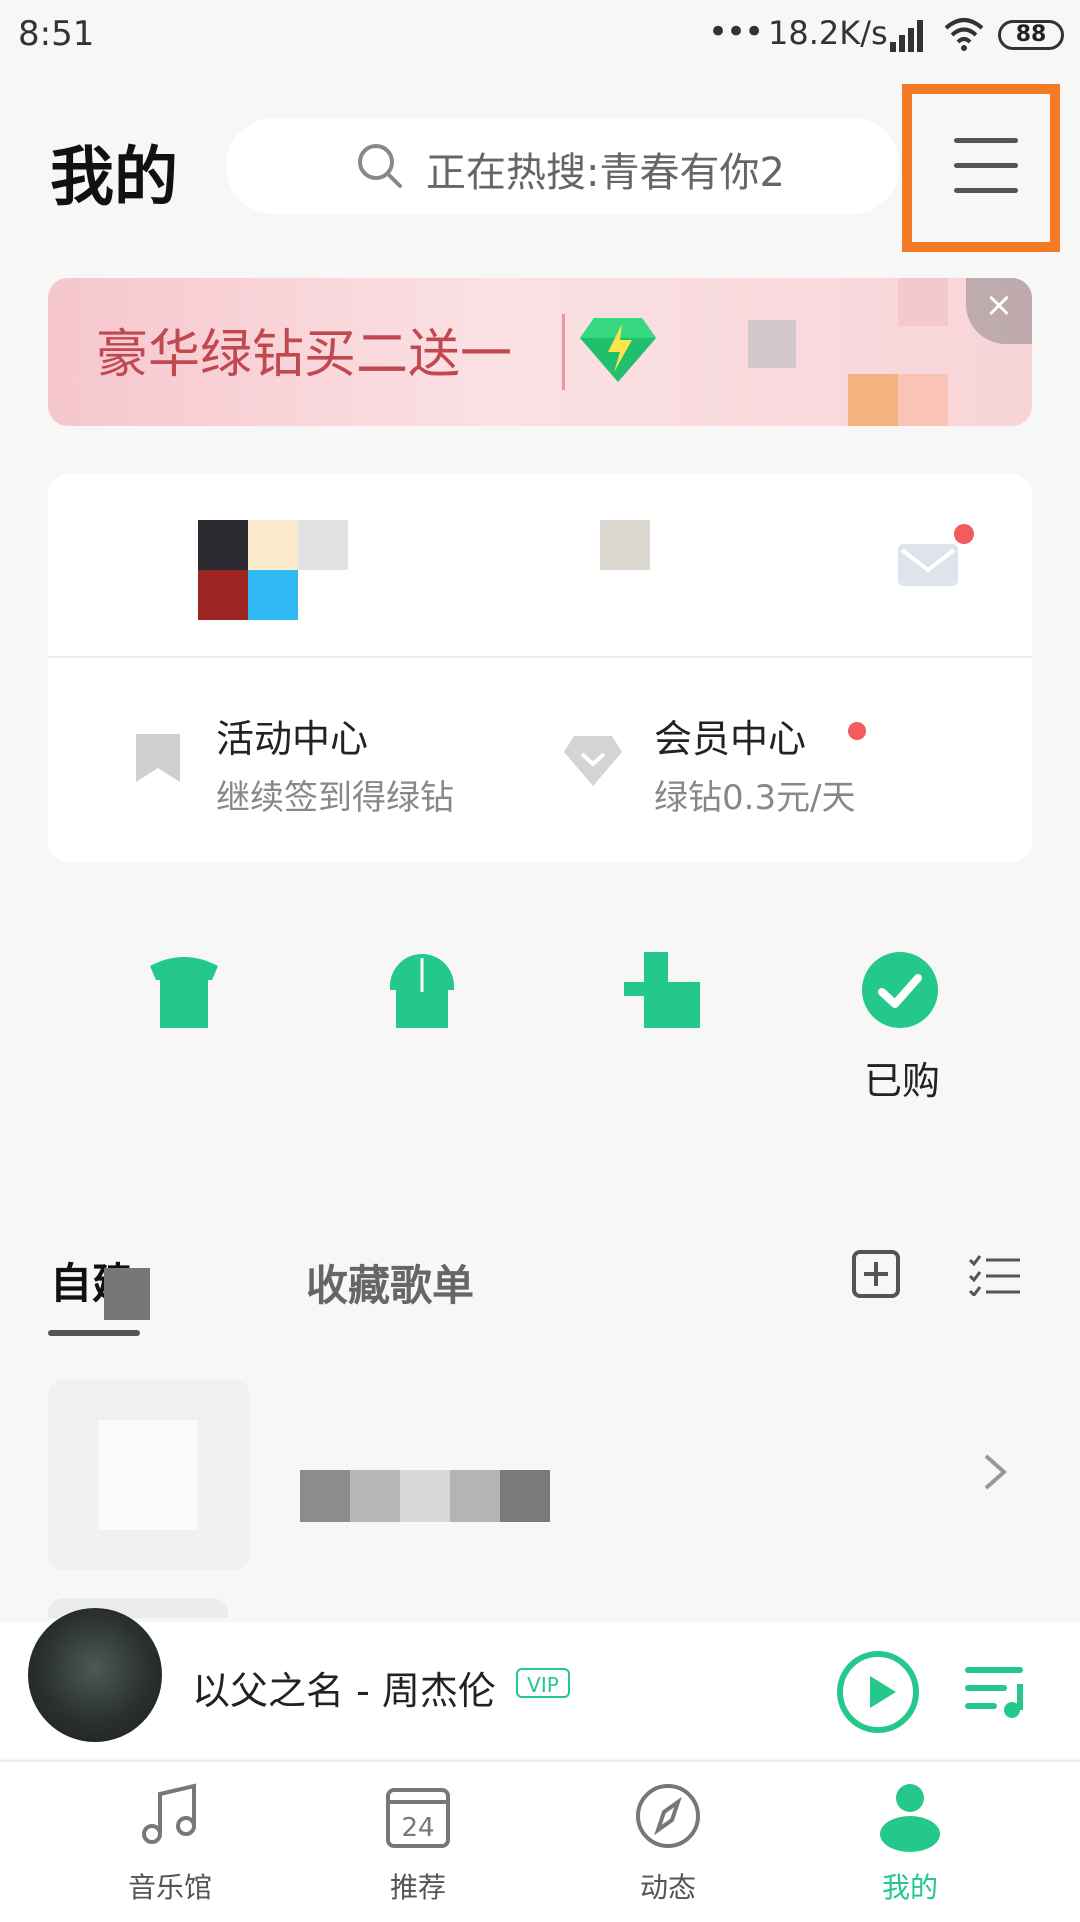 The height and width of the screenshot is (1922, 1080). I want to click on now-playing-title: 以父之名 - 周杰伦, so click(344, 1687).